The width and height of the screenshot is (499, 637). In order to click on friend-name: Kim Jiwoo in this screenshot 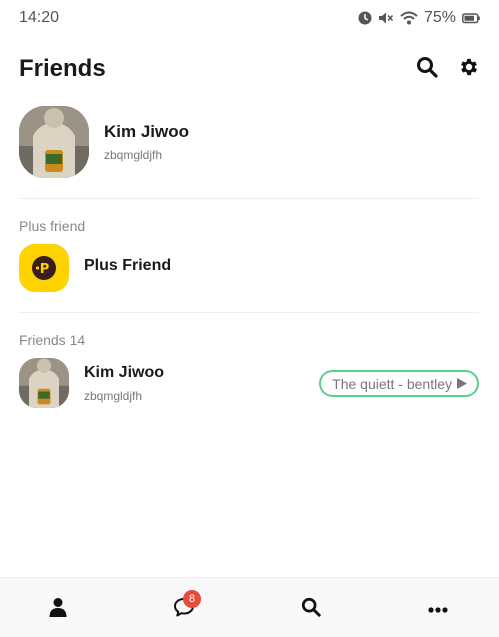, I will do `click(124, 372)`.